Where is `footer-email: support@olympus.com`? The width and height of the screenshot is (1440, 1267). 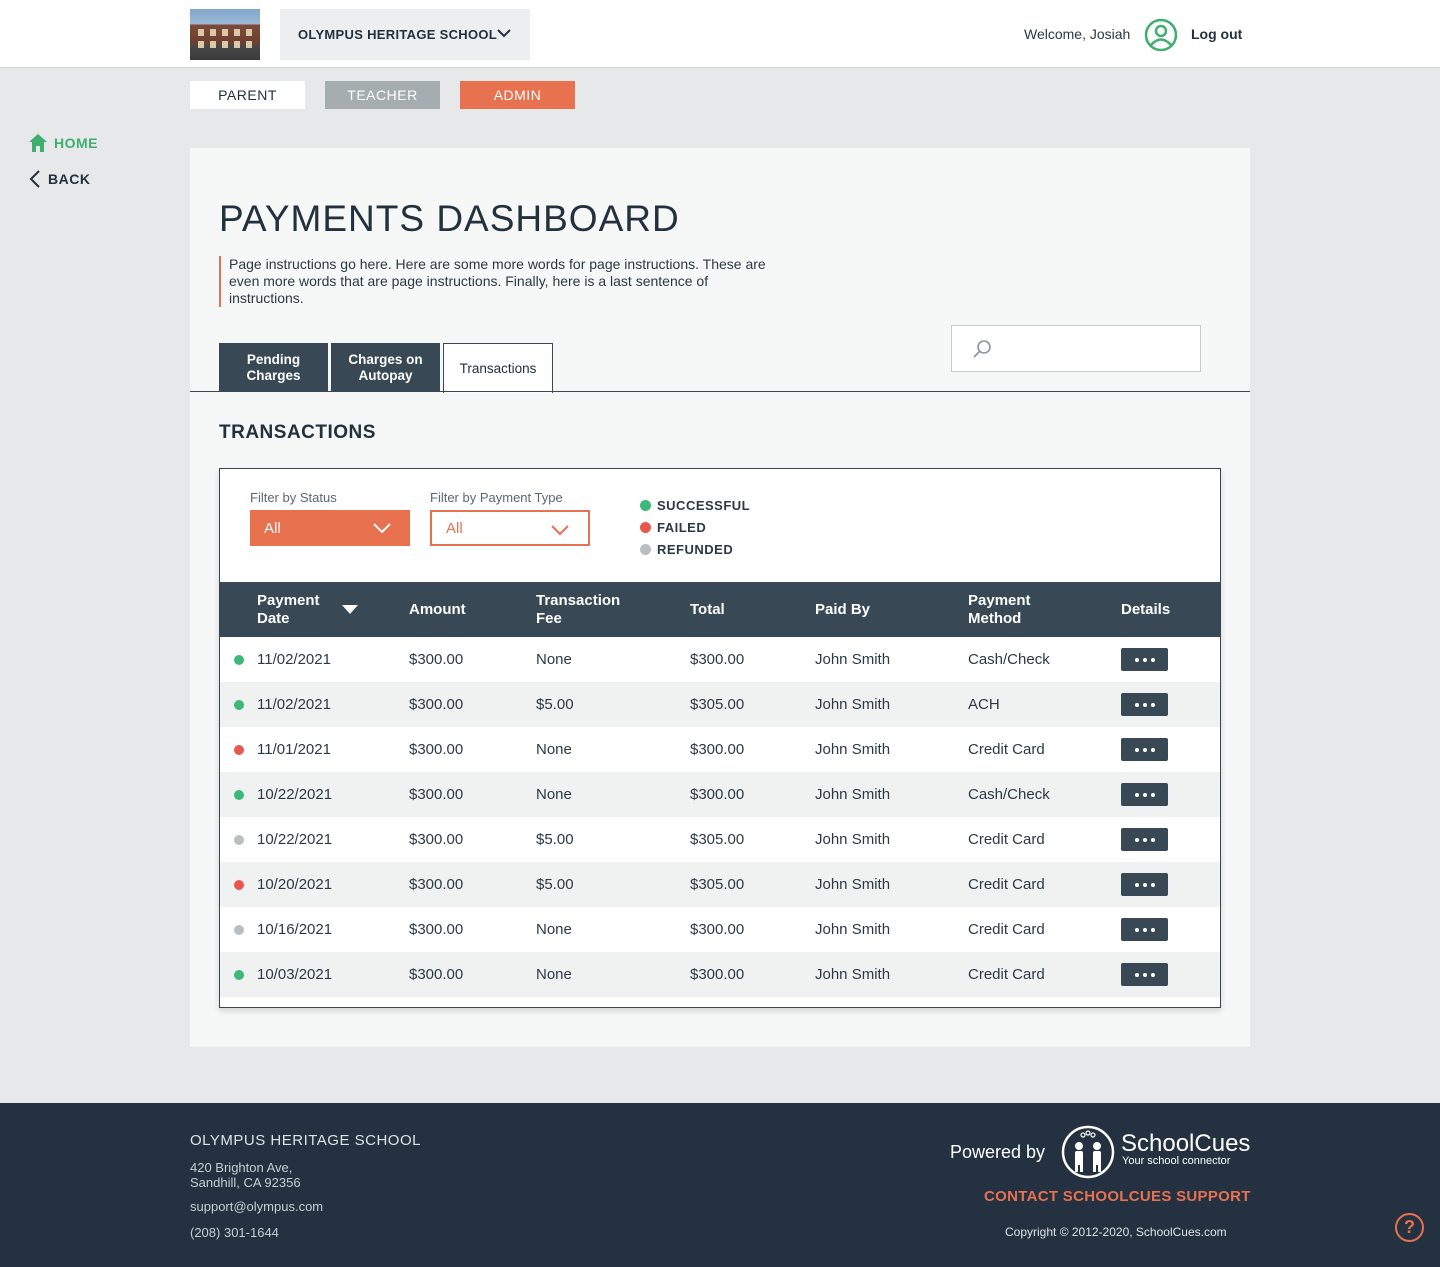 footer-email: support@olympus.com is located at coordinates (256, 1206).